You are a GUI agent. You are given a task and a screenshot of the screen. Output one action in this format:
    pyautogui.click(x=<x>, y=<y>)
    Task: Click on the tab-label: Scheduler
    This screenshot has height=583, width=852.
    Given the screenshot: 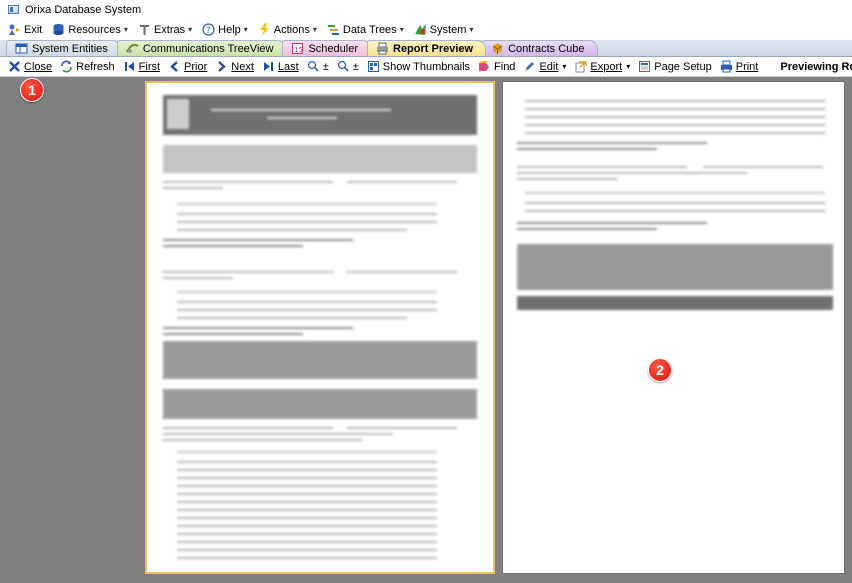 What is the action you would take?
    pyautogui.click(x=333, y=48)
    